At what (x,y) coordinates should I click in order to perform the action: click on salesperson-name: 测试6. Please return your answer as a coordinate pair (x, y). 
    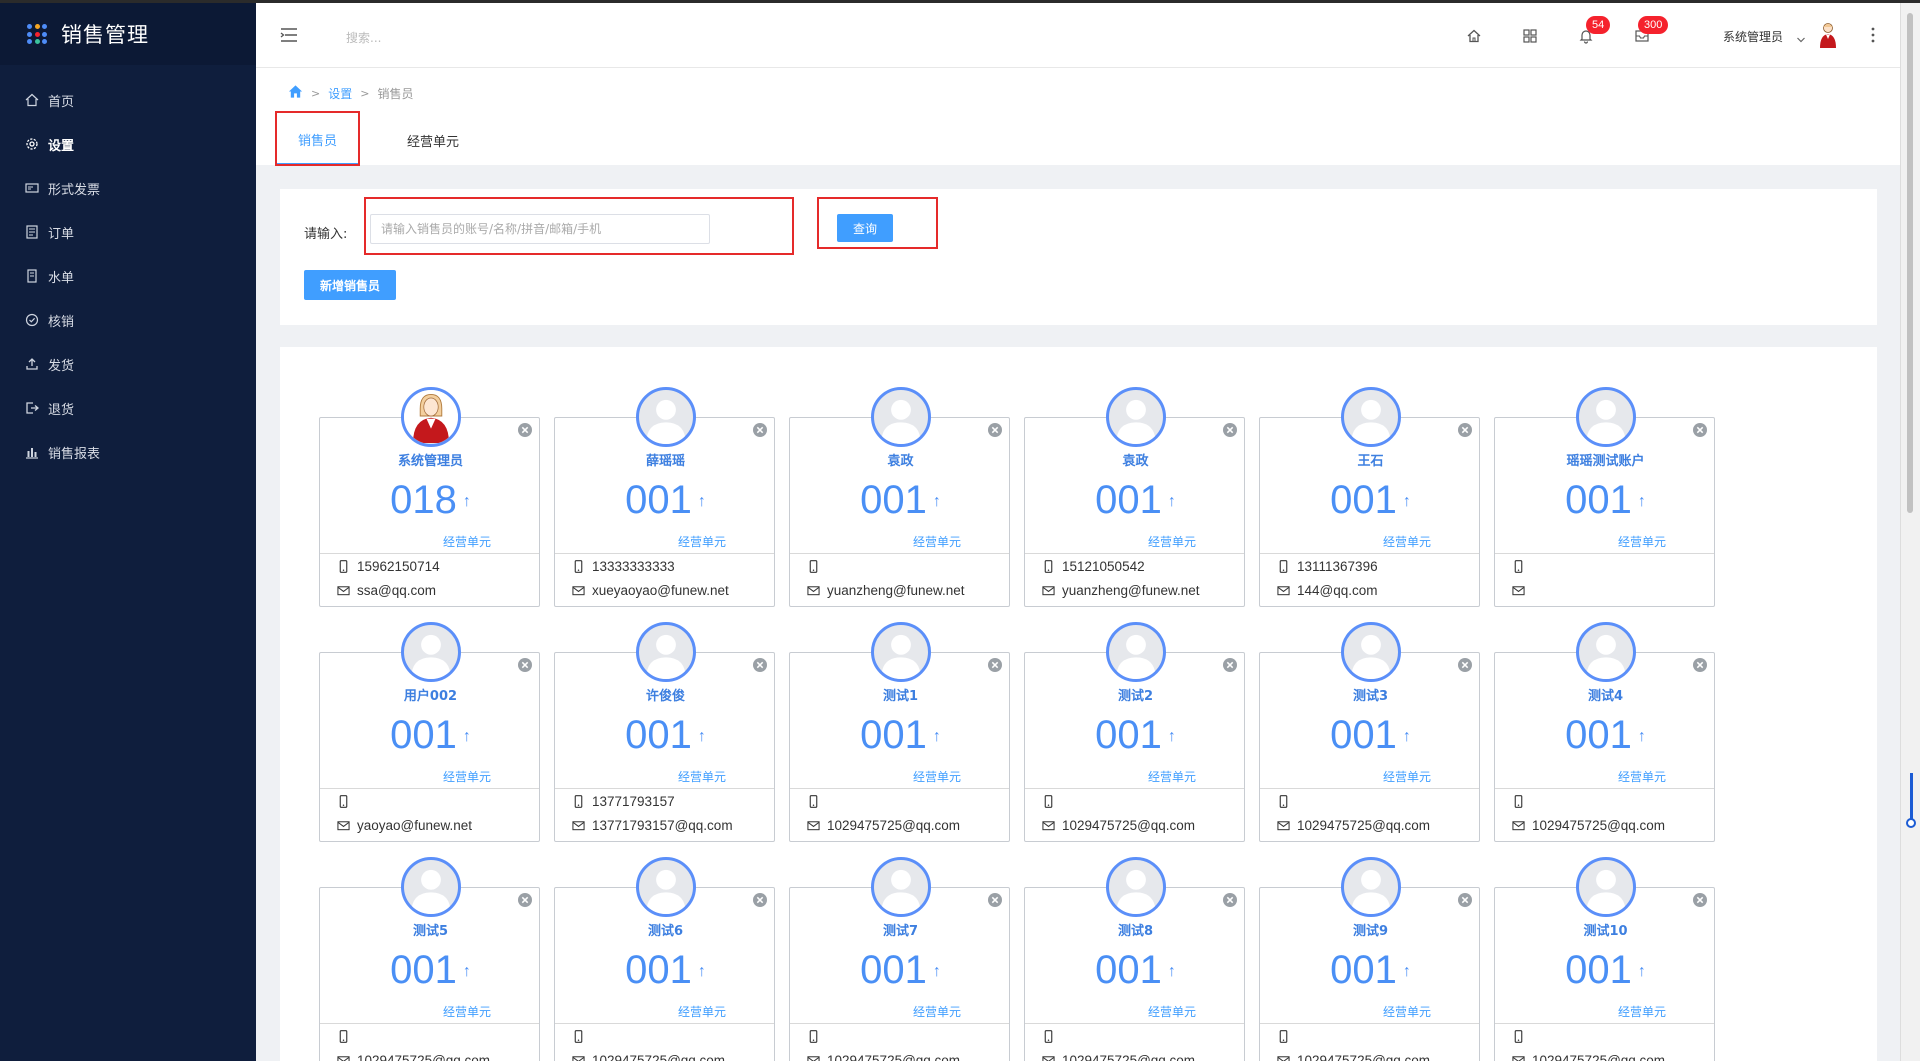
    Looking at the image, I should click on (665, 929).